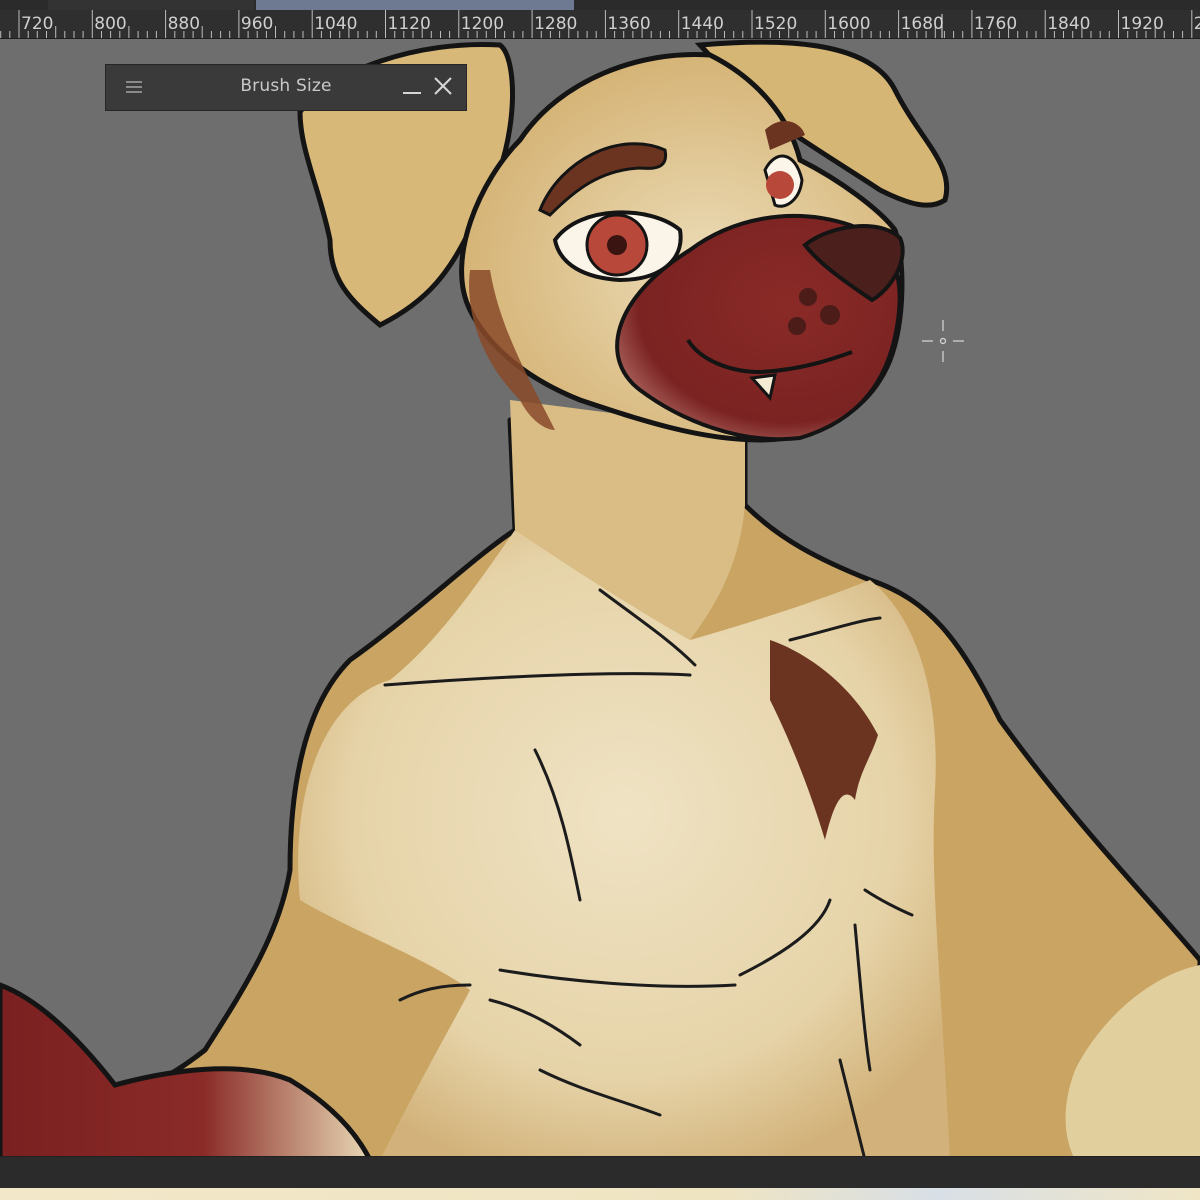 Image resolution: width=1200 pixels, height=1200 pixels. I want to click on ruler-label: 1760, so click(995, 24).